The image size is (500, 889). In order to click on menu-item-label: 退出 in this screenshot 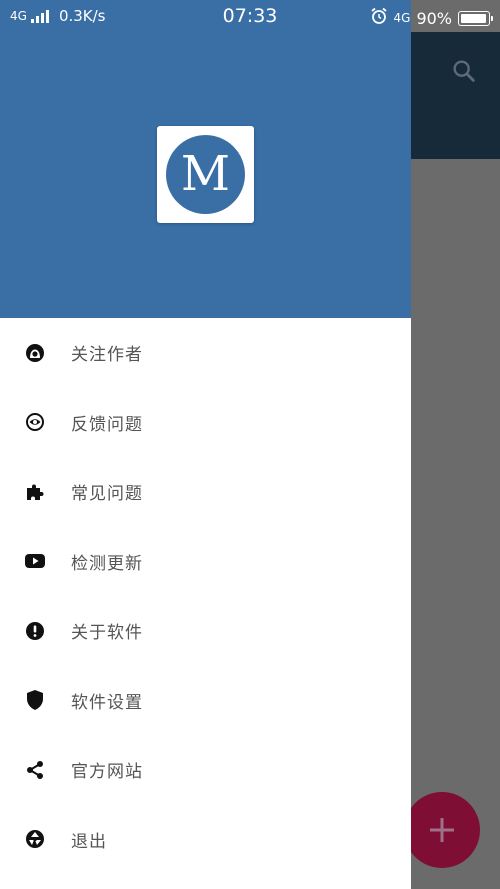, I will do `click(89, 841)`.